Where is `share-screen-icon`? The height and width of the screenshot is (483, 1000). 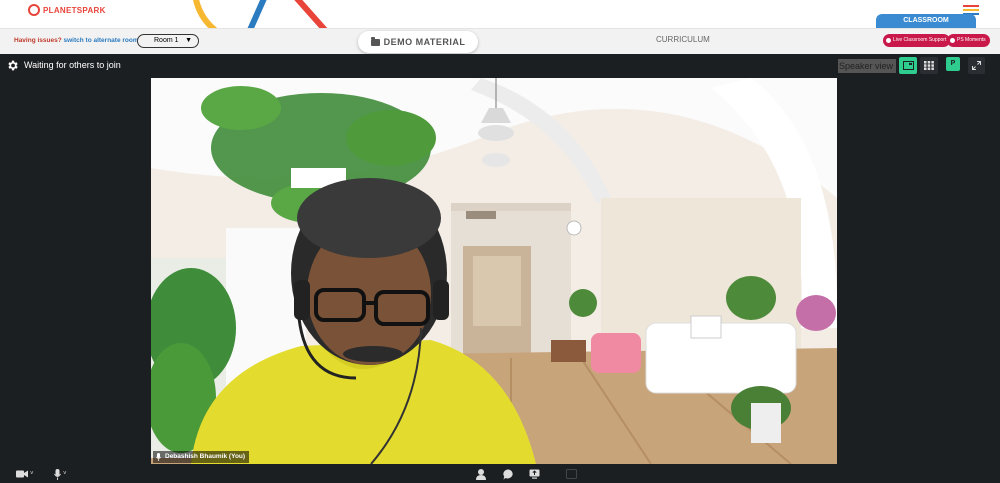
share-screen-icon is located at coordinates (534, 474).